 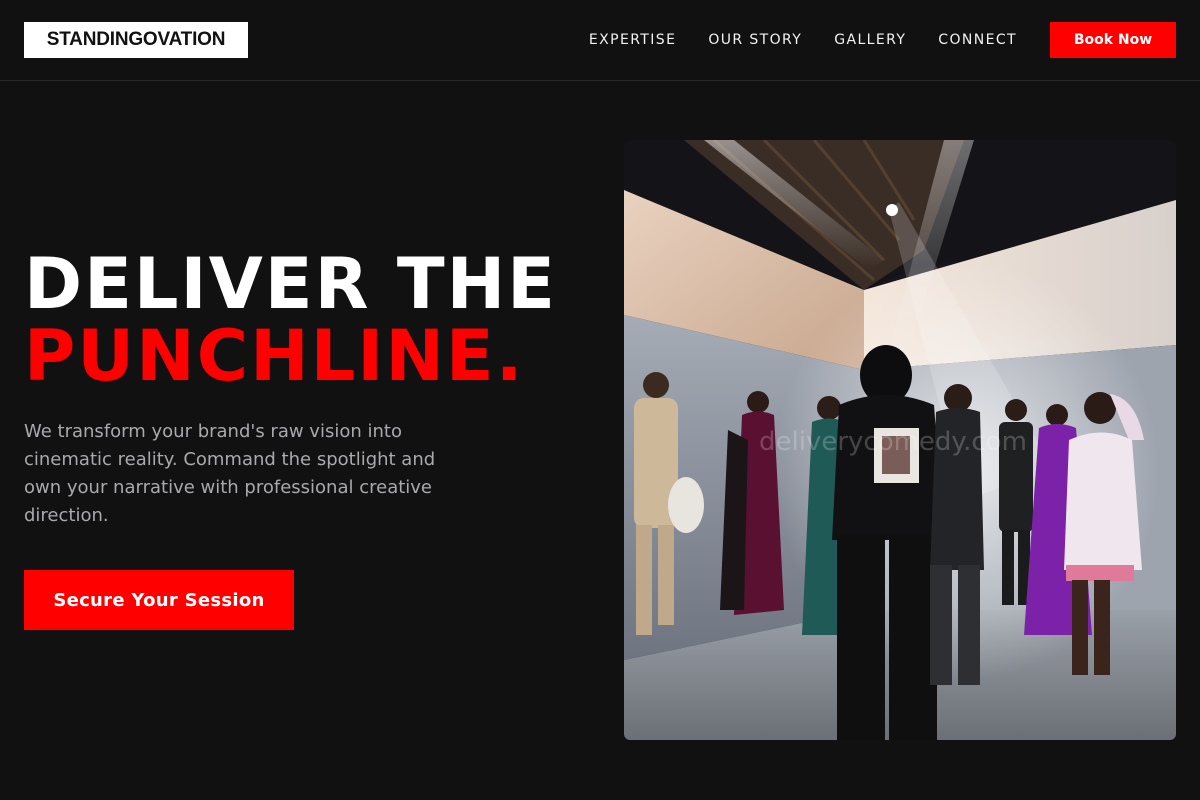 What do you see at coordinates (274, 356) in the screenshot?
I see `hero-title-line-2: PUNCHLINE.` at bounding box center [274, 356].